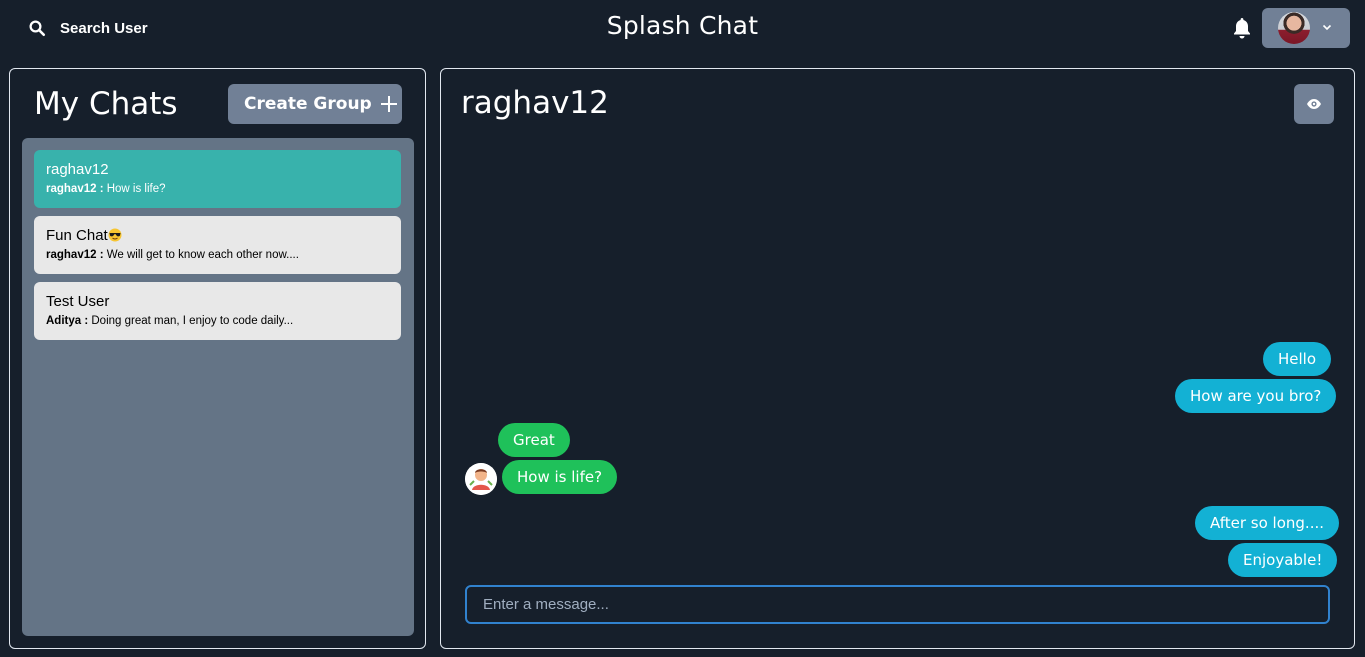 This screenshot has width=1365, height=657. Describe the element at coordinates (115, 235) in the screenshot. I see `sunglasses-emoji-icon` at that location.